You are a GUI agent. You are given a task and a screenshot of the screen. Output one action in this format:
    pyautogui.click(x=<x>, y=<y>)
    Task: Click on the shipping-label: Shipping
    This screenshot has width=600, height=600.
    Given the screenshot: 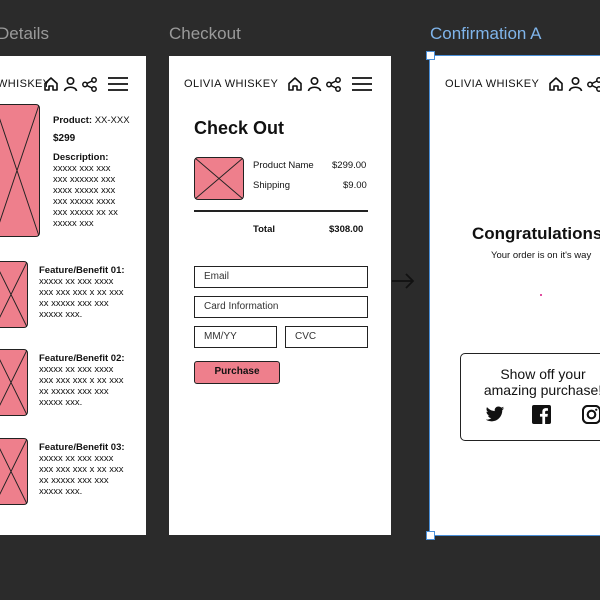 What is the action you would take?
    pyautogui.click(x=271, y=185)
    